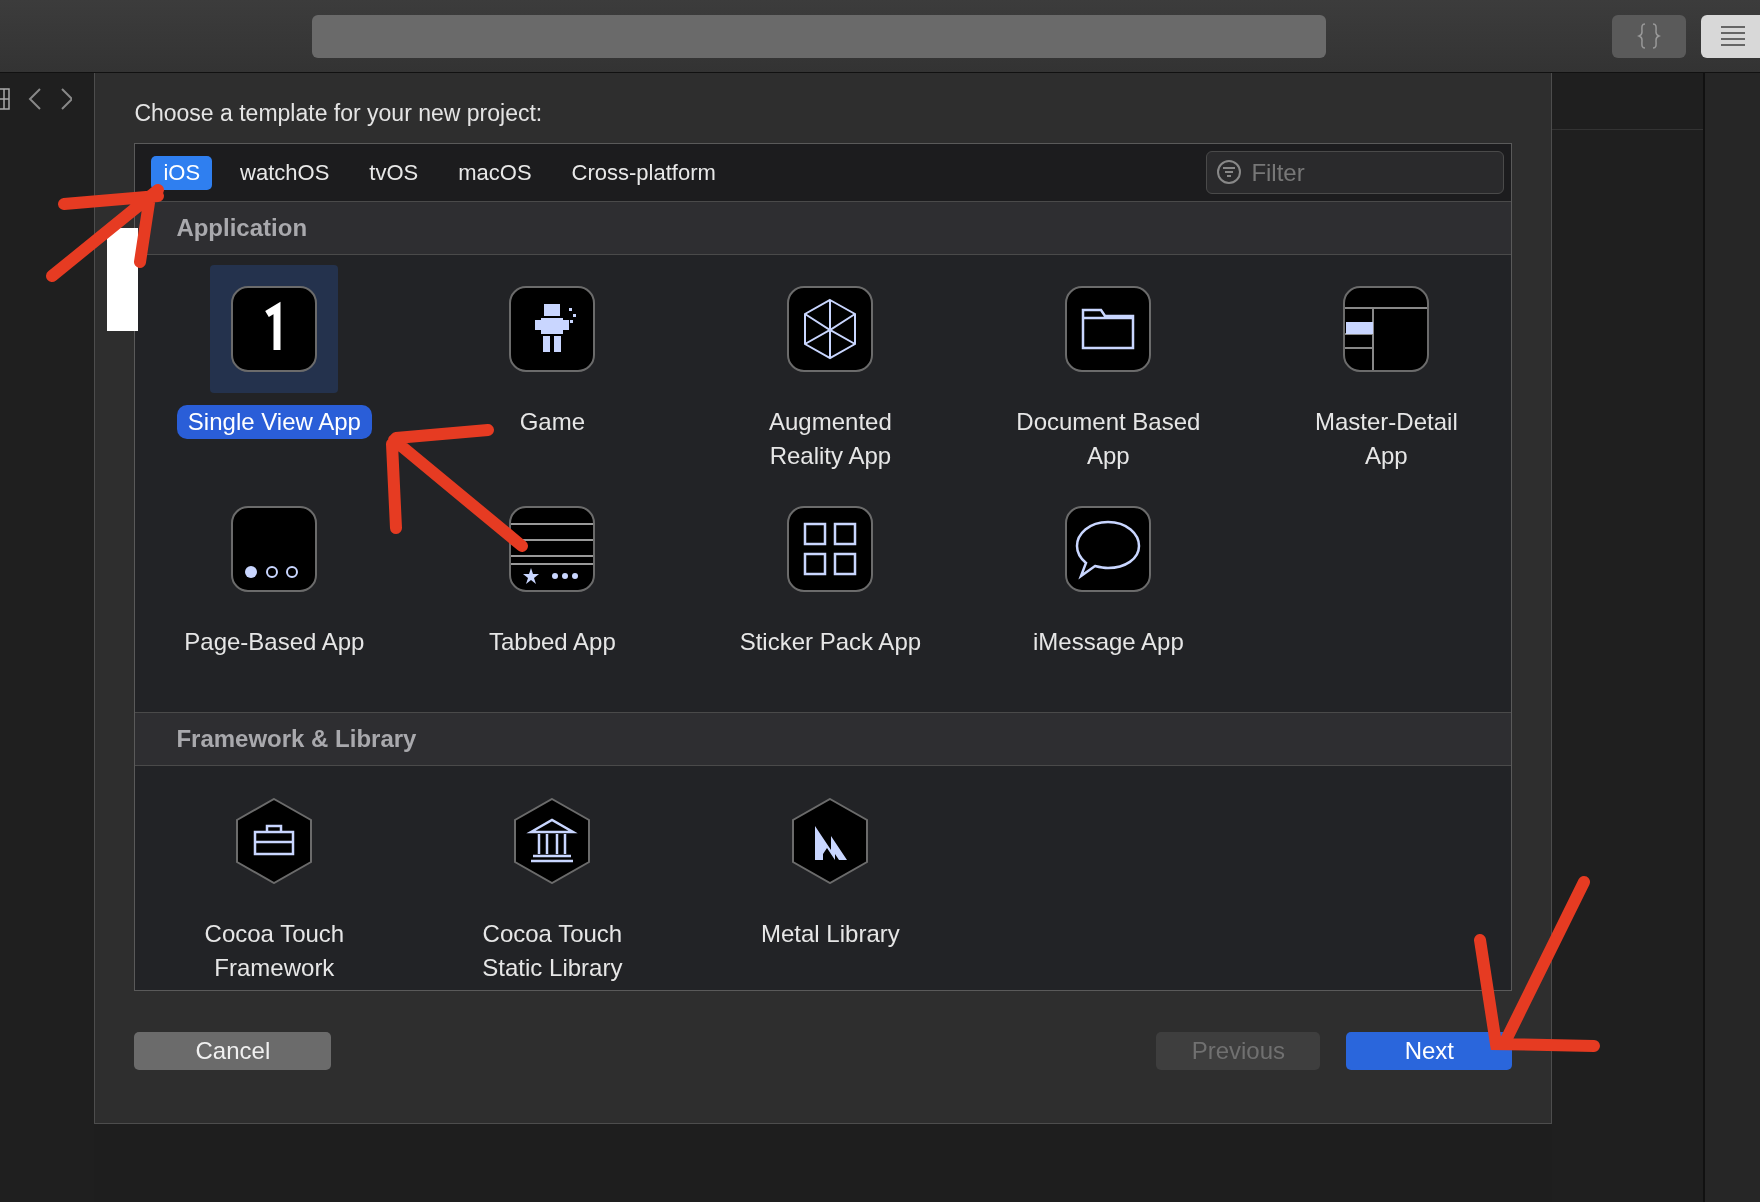 The height and width of the screenshot is (1202, 1760). I want to click on platform-tab: tvOS, so click(394, 172).